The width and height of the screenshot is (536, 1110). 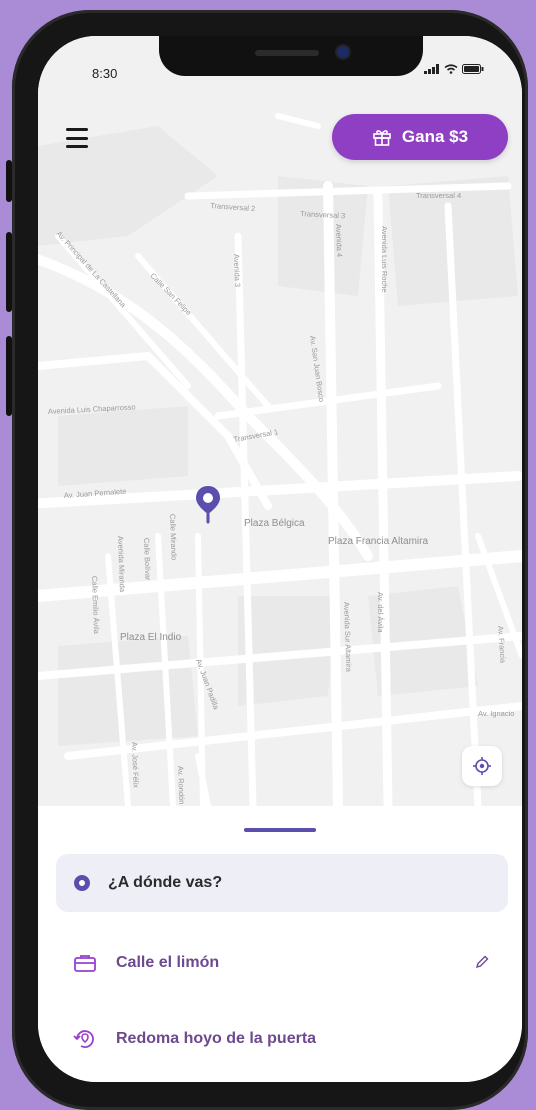 I want to click on place-label: Plaza Francia Altamira, so click(x=378, y=541).